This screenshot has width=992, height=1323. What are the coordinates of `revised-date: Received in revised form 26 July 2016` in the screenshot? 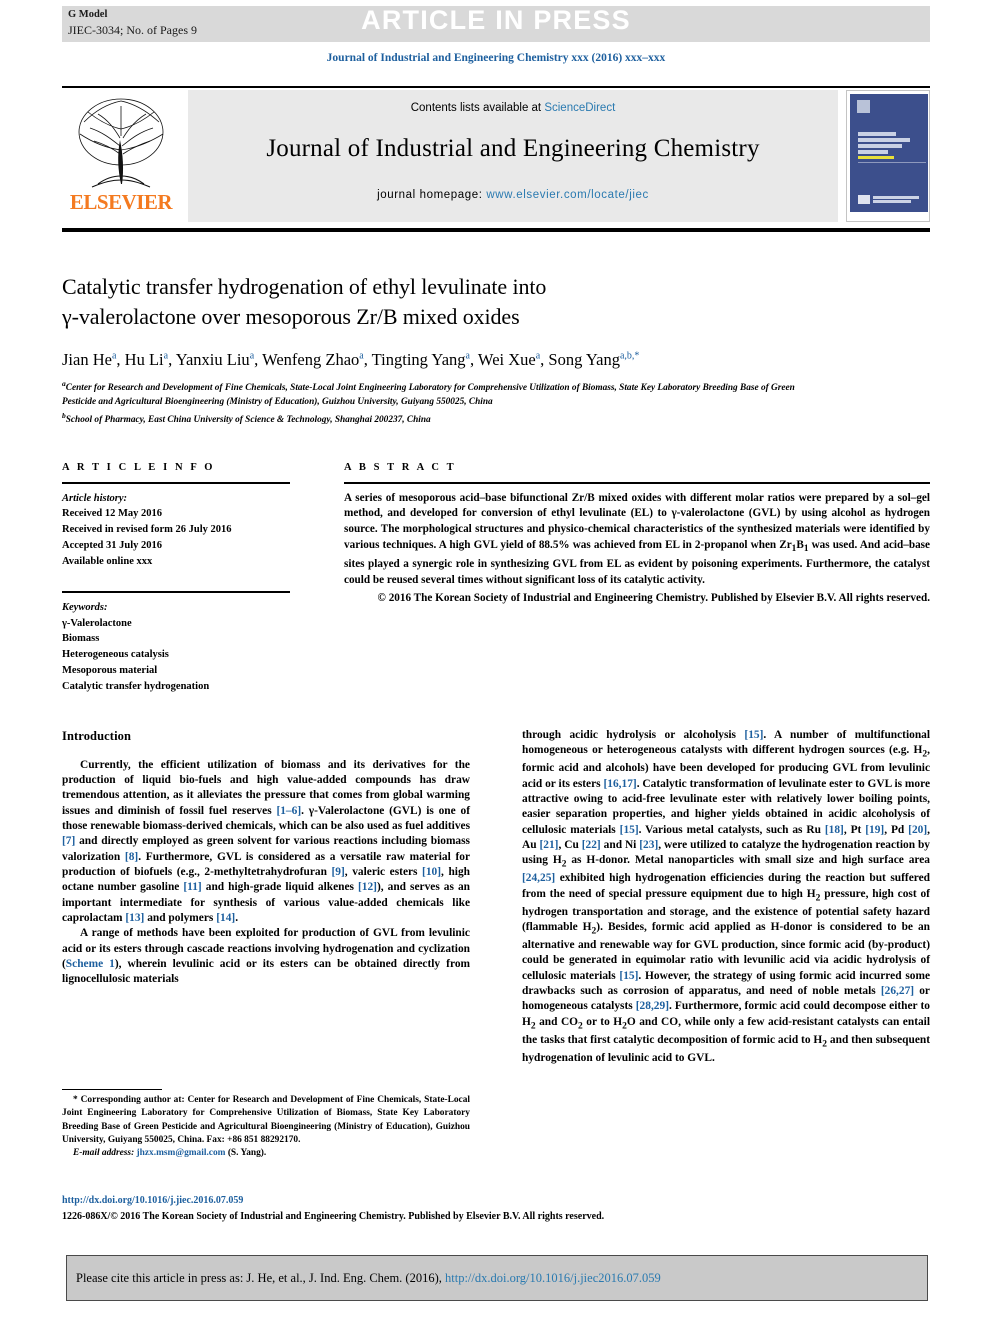 It's located at (147, 529).